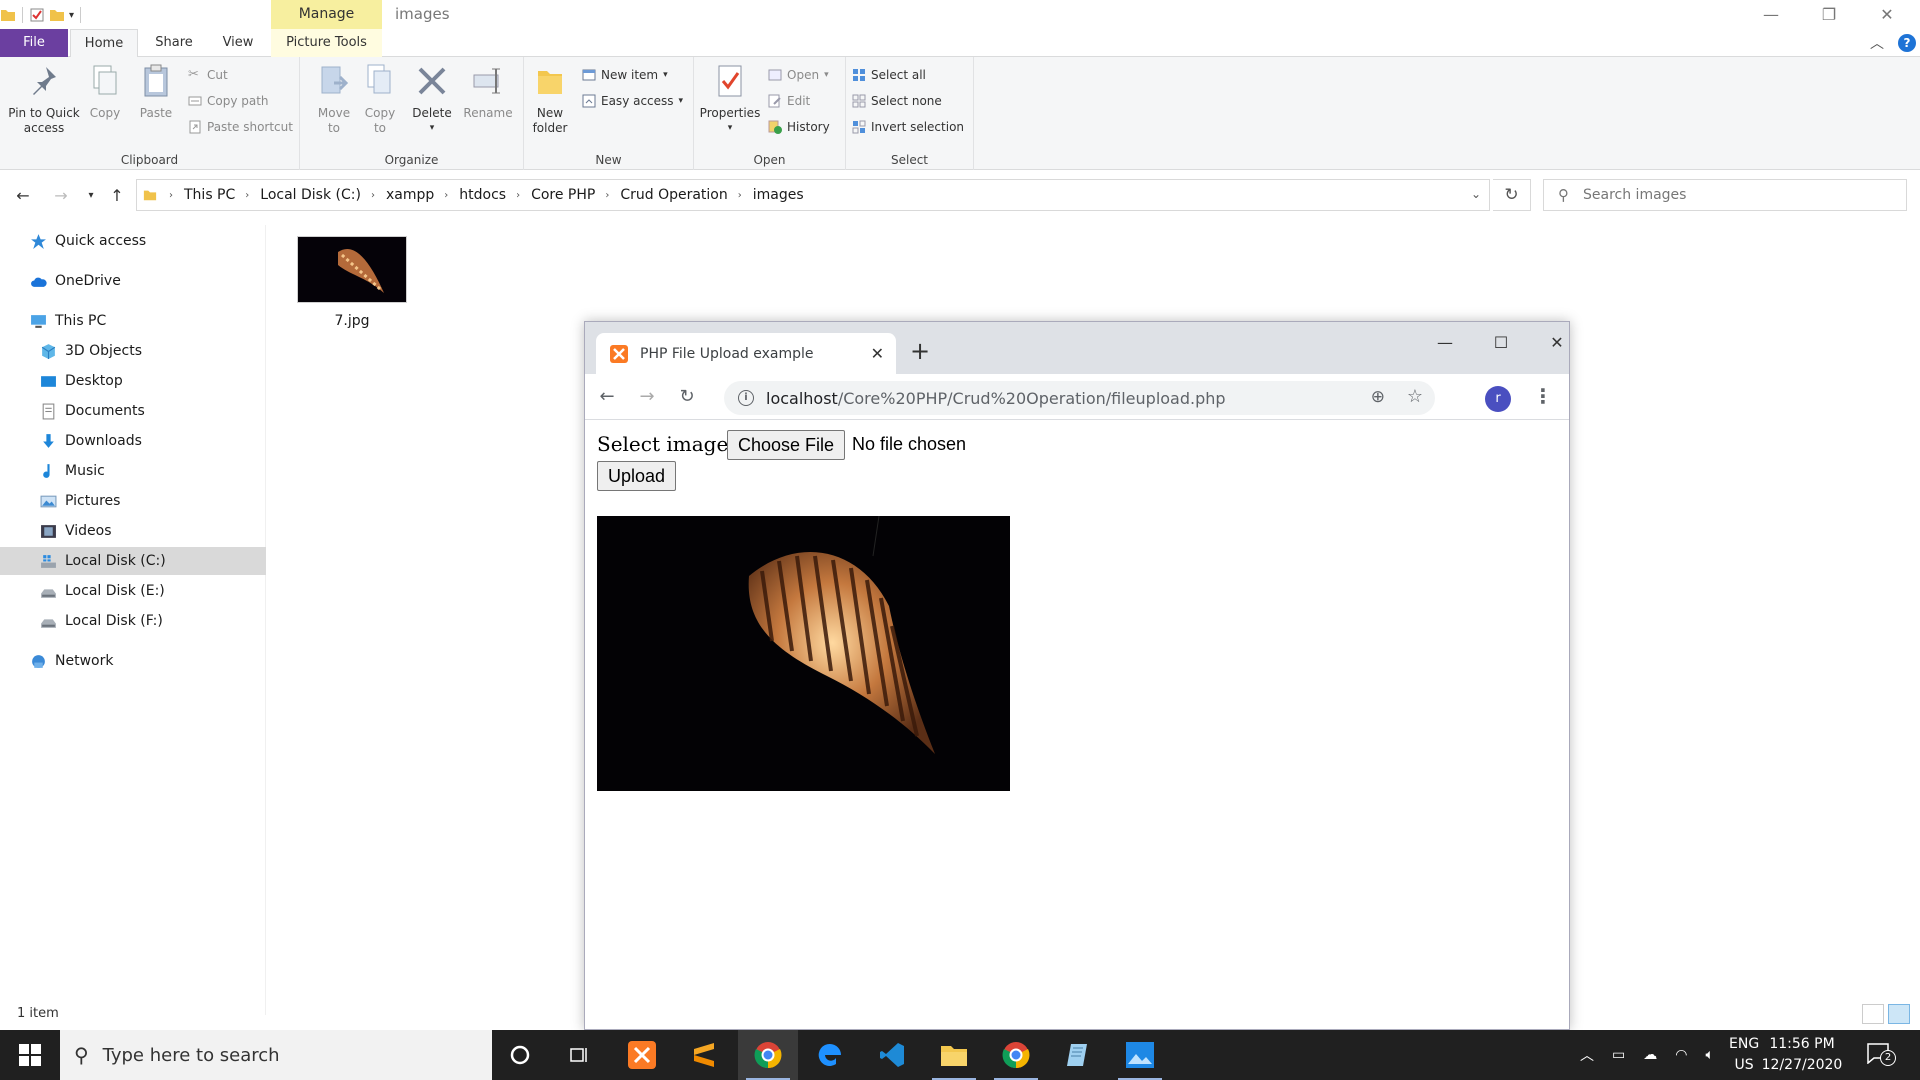 The height and width of the screenshot is (1080, 1920). Describe the element at coordinates (57, 15) in the screenshot. I see `new-folder-icon` at that location.